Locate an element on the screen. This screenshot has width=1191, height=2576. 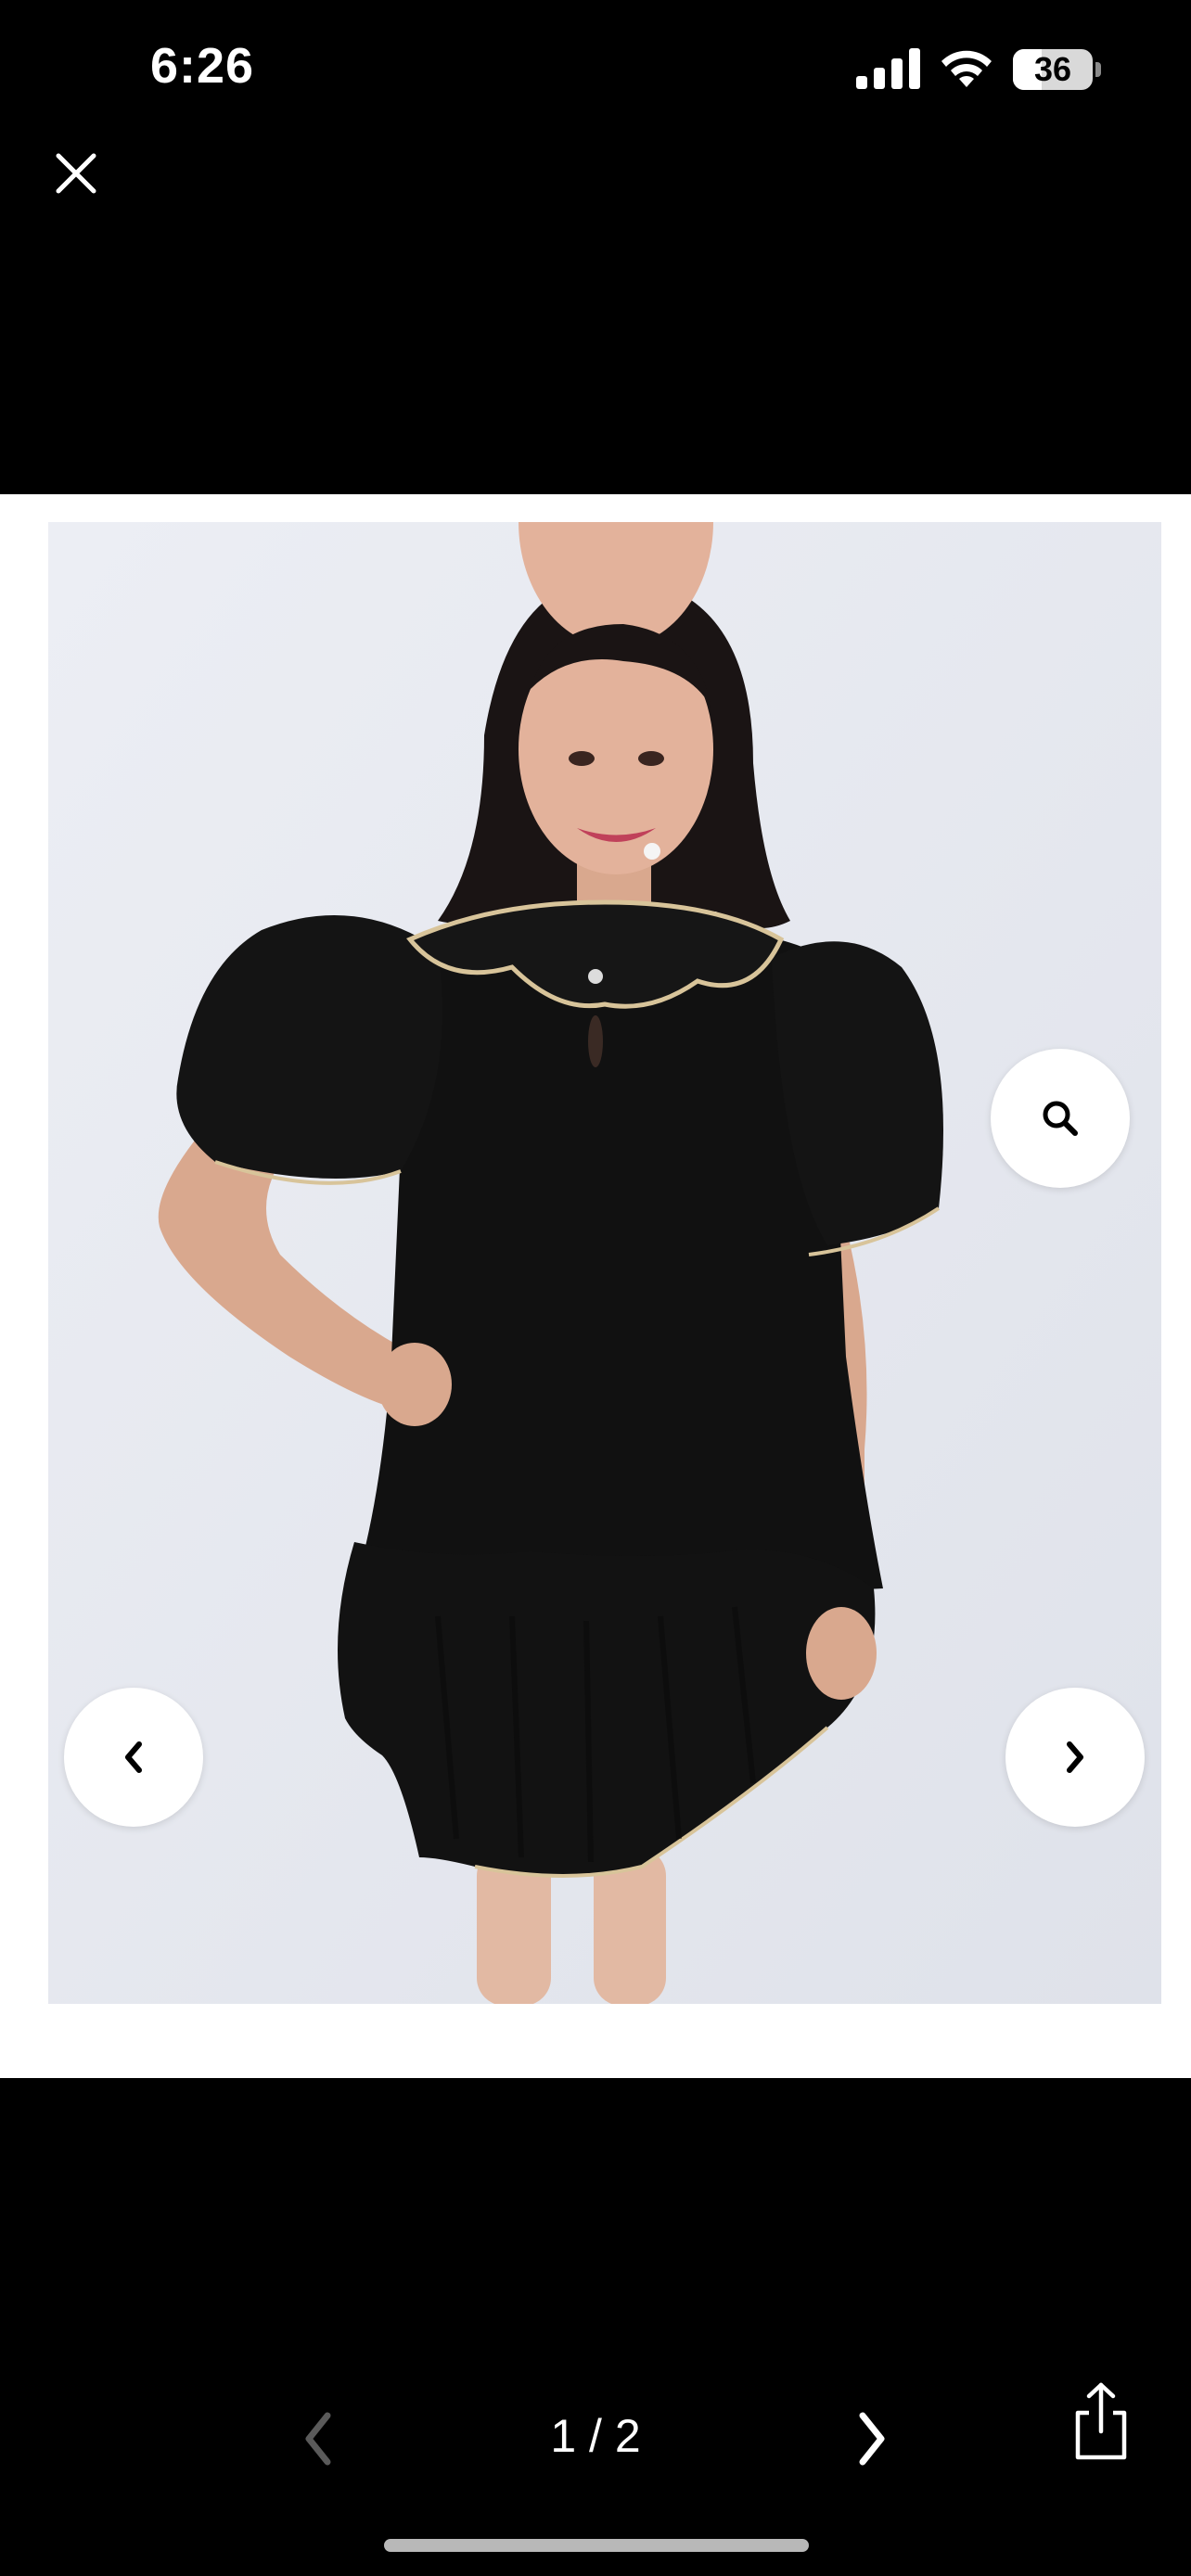
close-icon is located at coordinates (76, 173).